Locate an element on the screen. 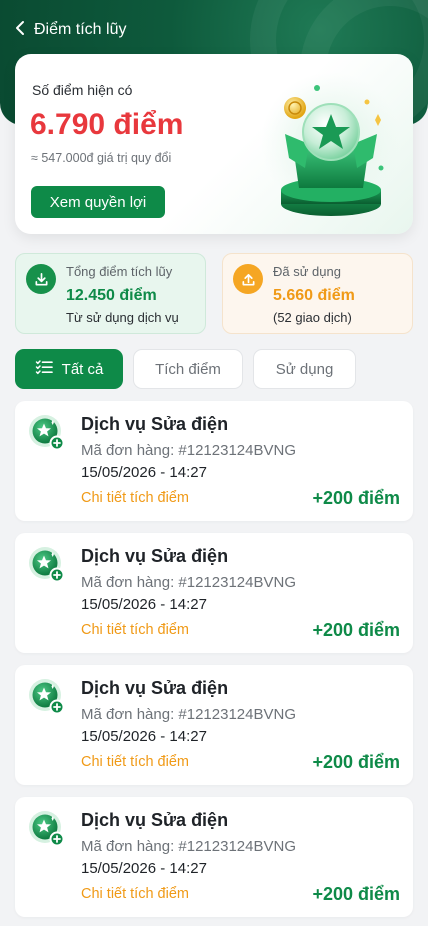 The image size is (428, 926). tab-all-label: Tất cả is located at coordinates (82, 369).